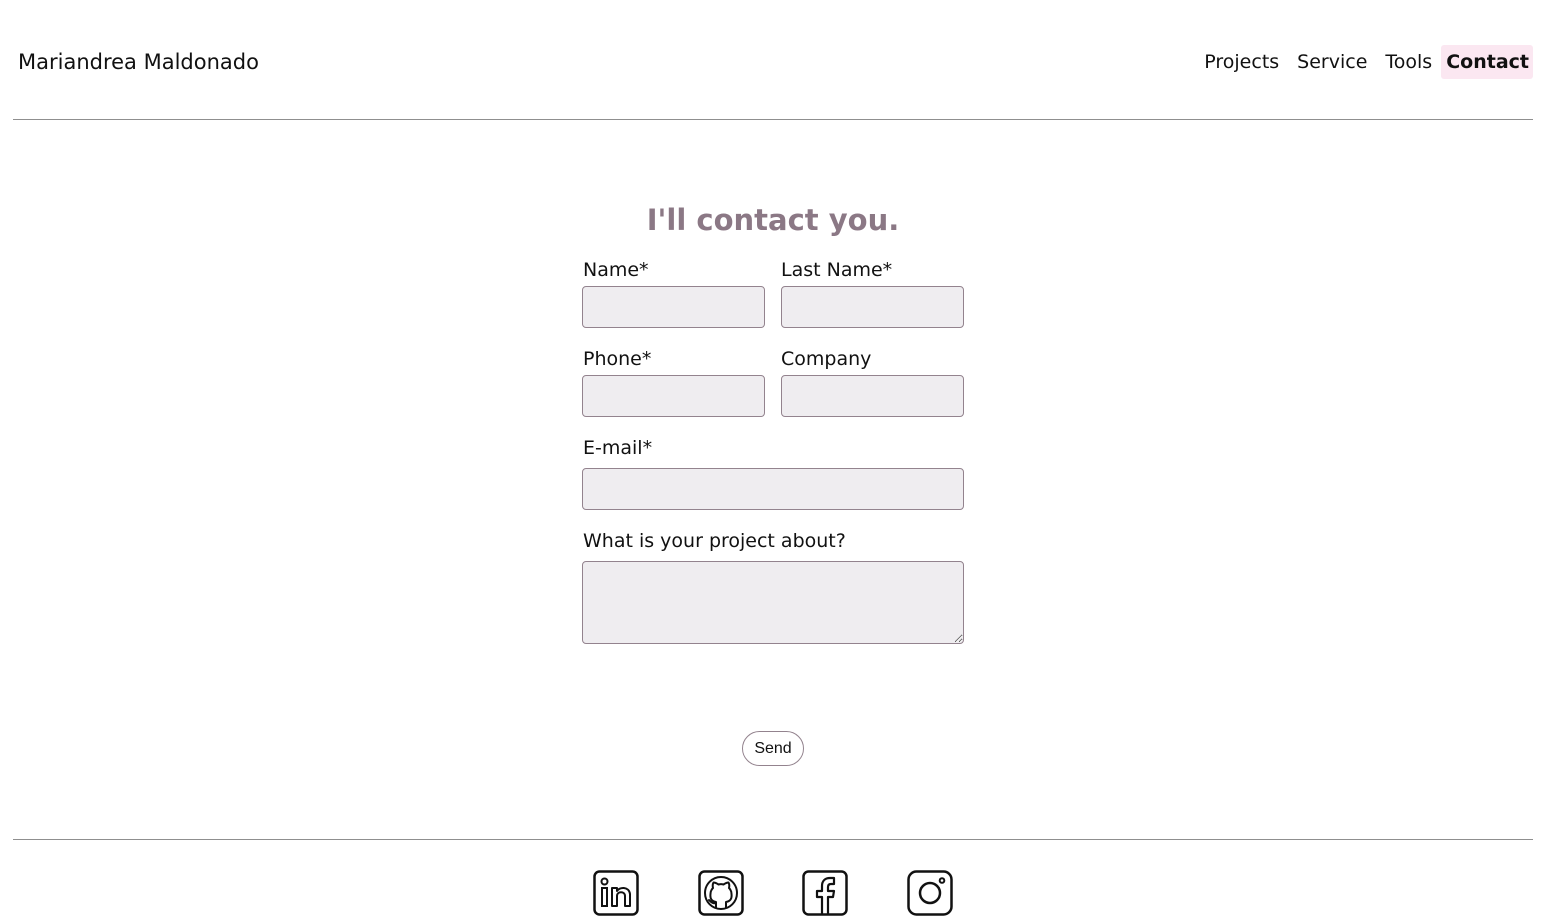 This screenshot has width=1546, height=924. What do you see at coordinates (773, 839) in the screenshot?
I see `footer-divider` at bounding box center [773, 839].